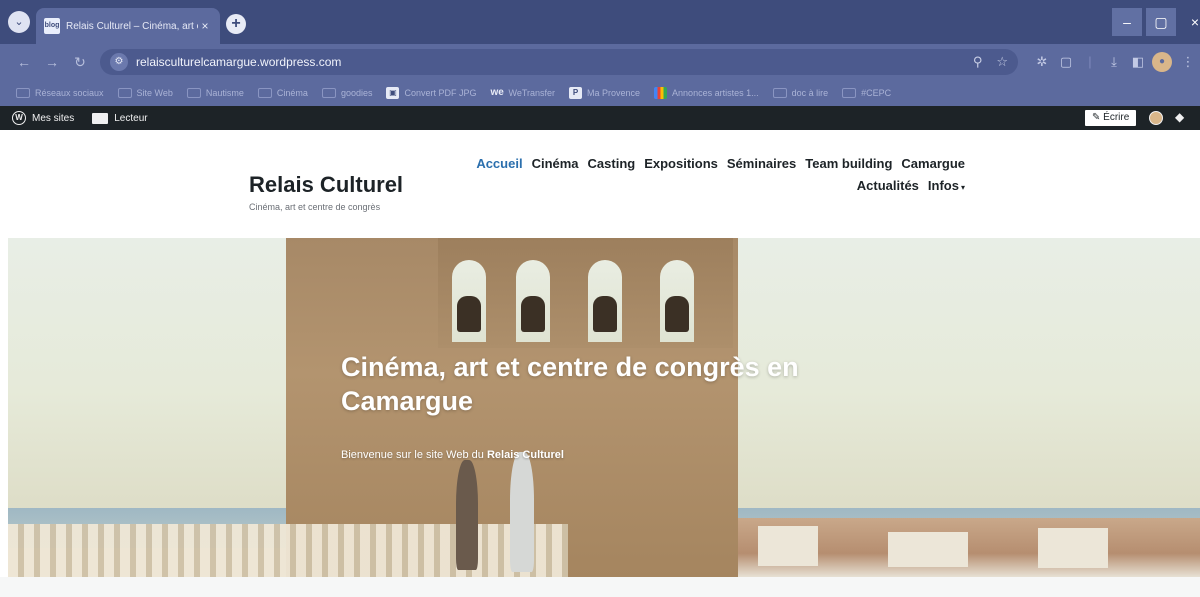 The height and width of the screenshot is (597, 1200). Describe the element at coordinates (1188, 62) in the screenshot. I see `menu-icon: ⋮` at that location.